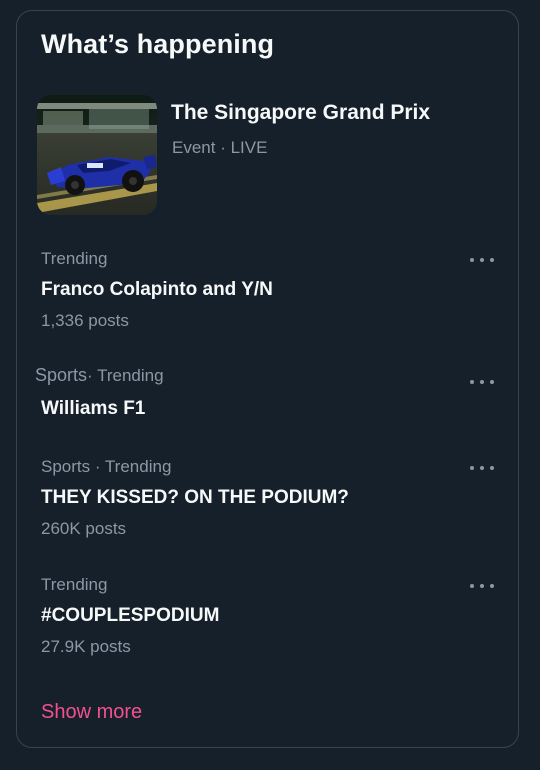  I want to click on trend-name: Franco Colapinto and Y/N, so click(157, 289).